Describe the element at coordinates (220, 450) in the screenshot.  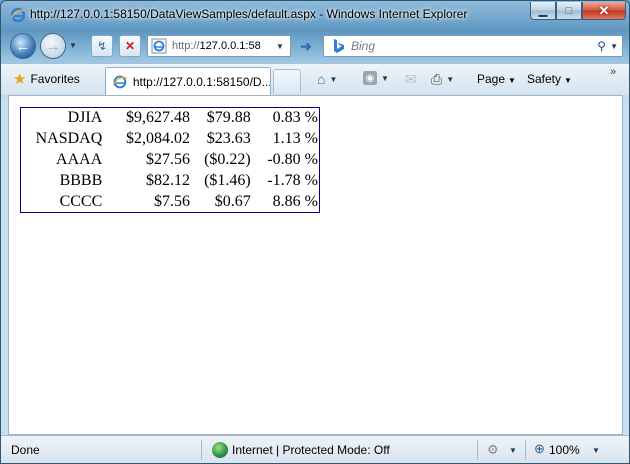
I see `globe-icon` at that location.